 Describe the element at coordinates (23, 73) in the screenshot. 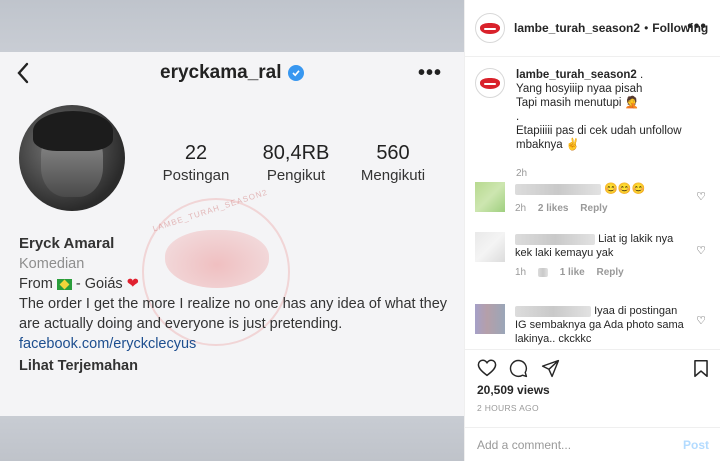

I see `back-arrow-icon` at that location.